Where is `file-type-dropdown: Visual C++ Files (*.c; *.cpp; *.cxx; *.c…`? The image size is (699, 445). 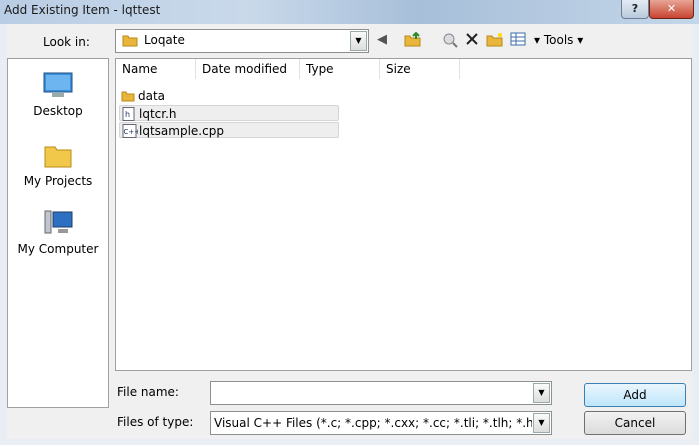
file-type-dropdown: Visual C++ Files (*.c; *.cpp; *.cxx; *.c… is located at coordinates (381, 423).